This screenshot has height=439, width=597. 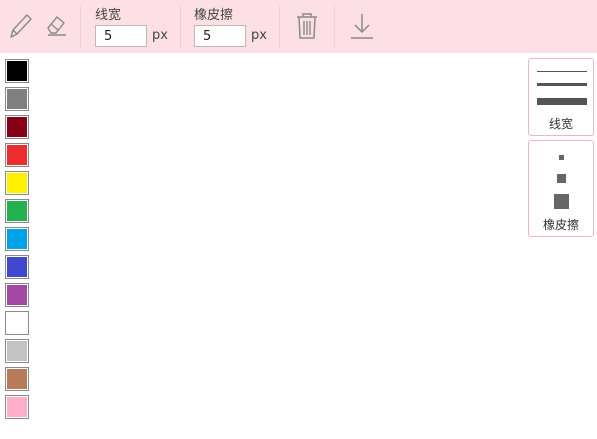 I want to click on line-width-label: 线宽, so click(x=108, y=15).